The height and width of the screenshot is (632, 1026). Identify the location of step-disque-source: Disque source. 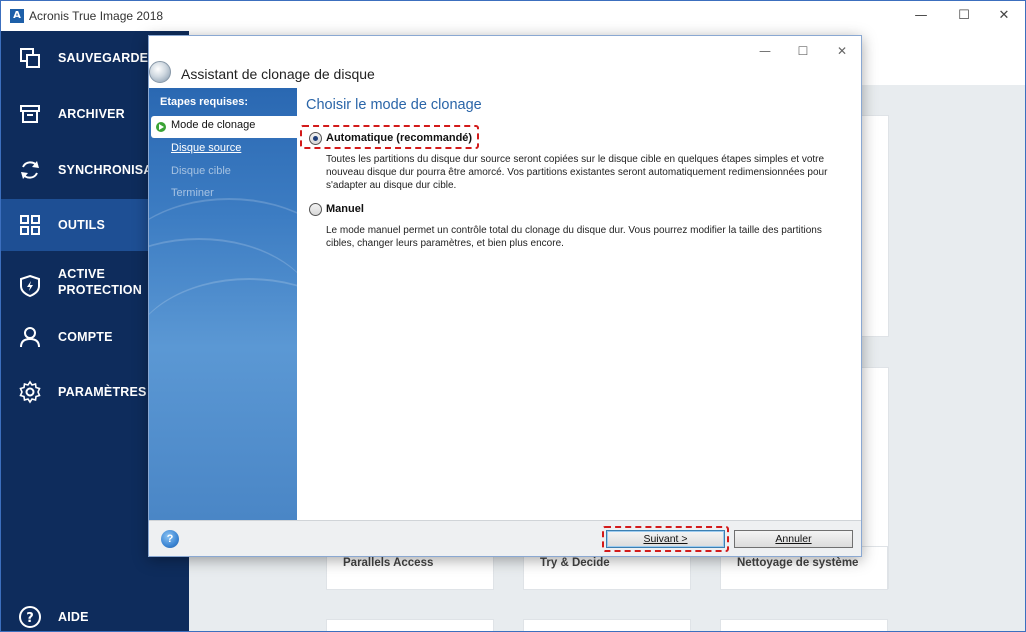
(206, 148).